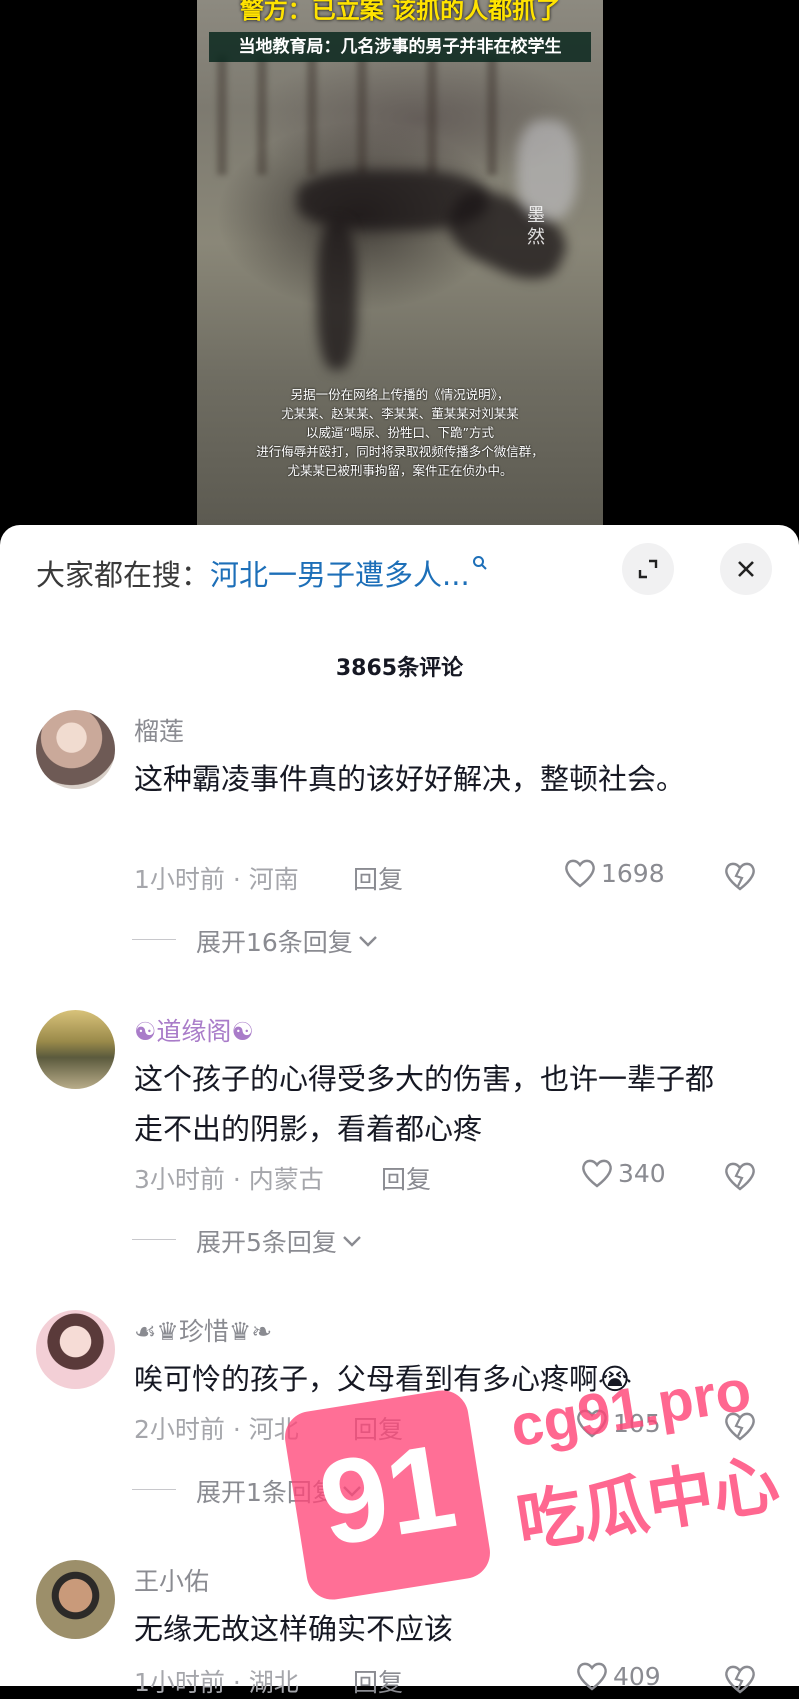 The width and height of the screenshot is (799, 1699). Describe the element at coordinates (637, 1676) in the screenshot. I see `like-count: 409` at that location.